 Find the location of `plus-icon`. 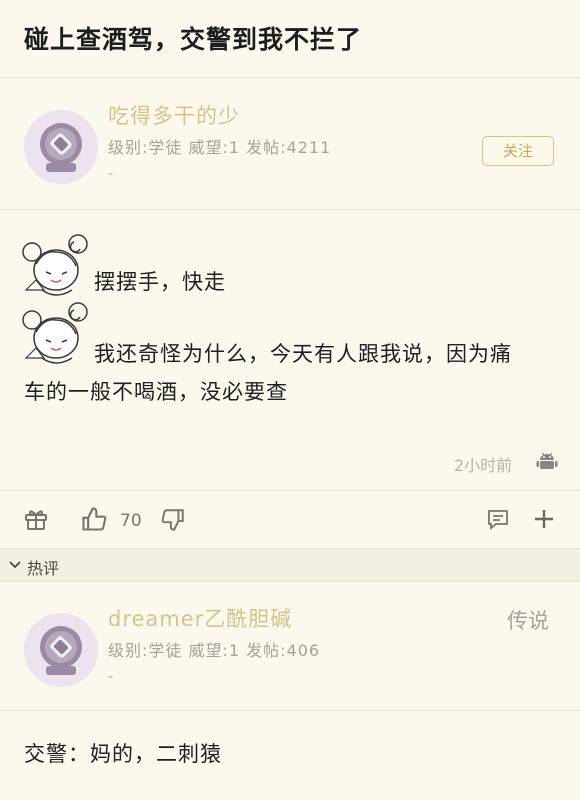

plus-icon is located at coordinates (544, 519).